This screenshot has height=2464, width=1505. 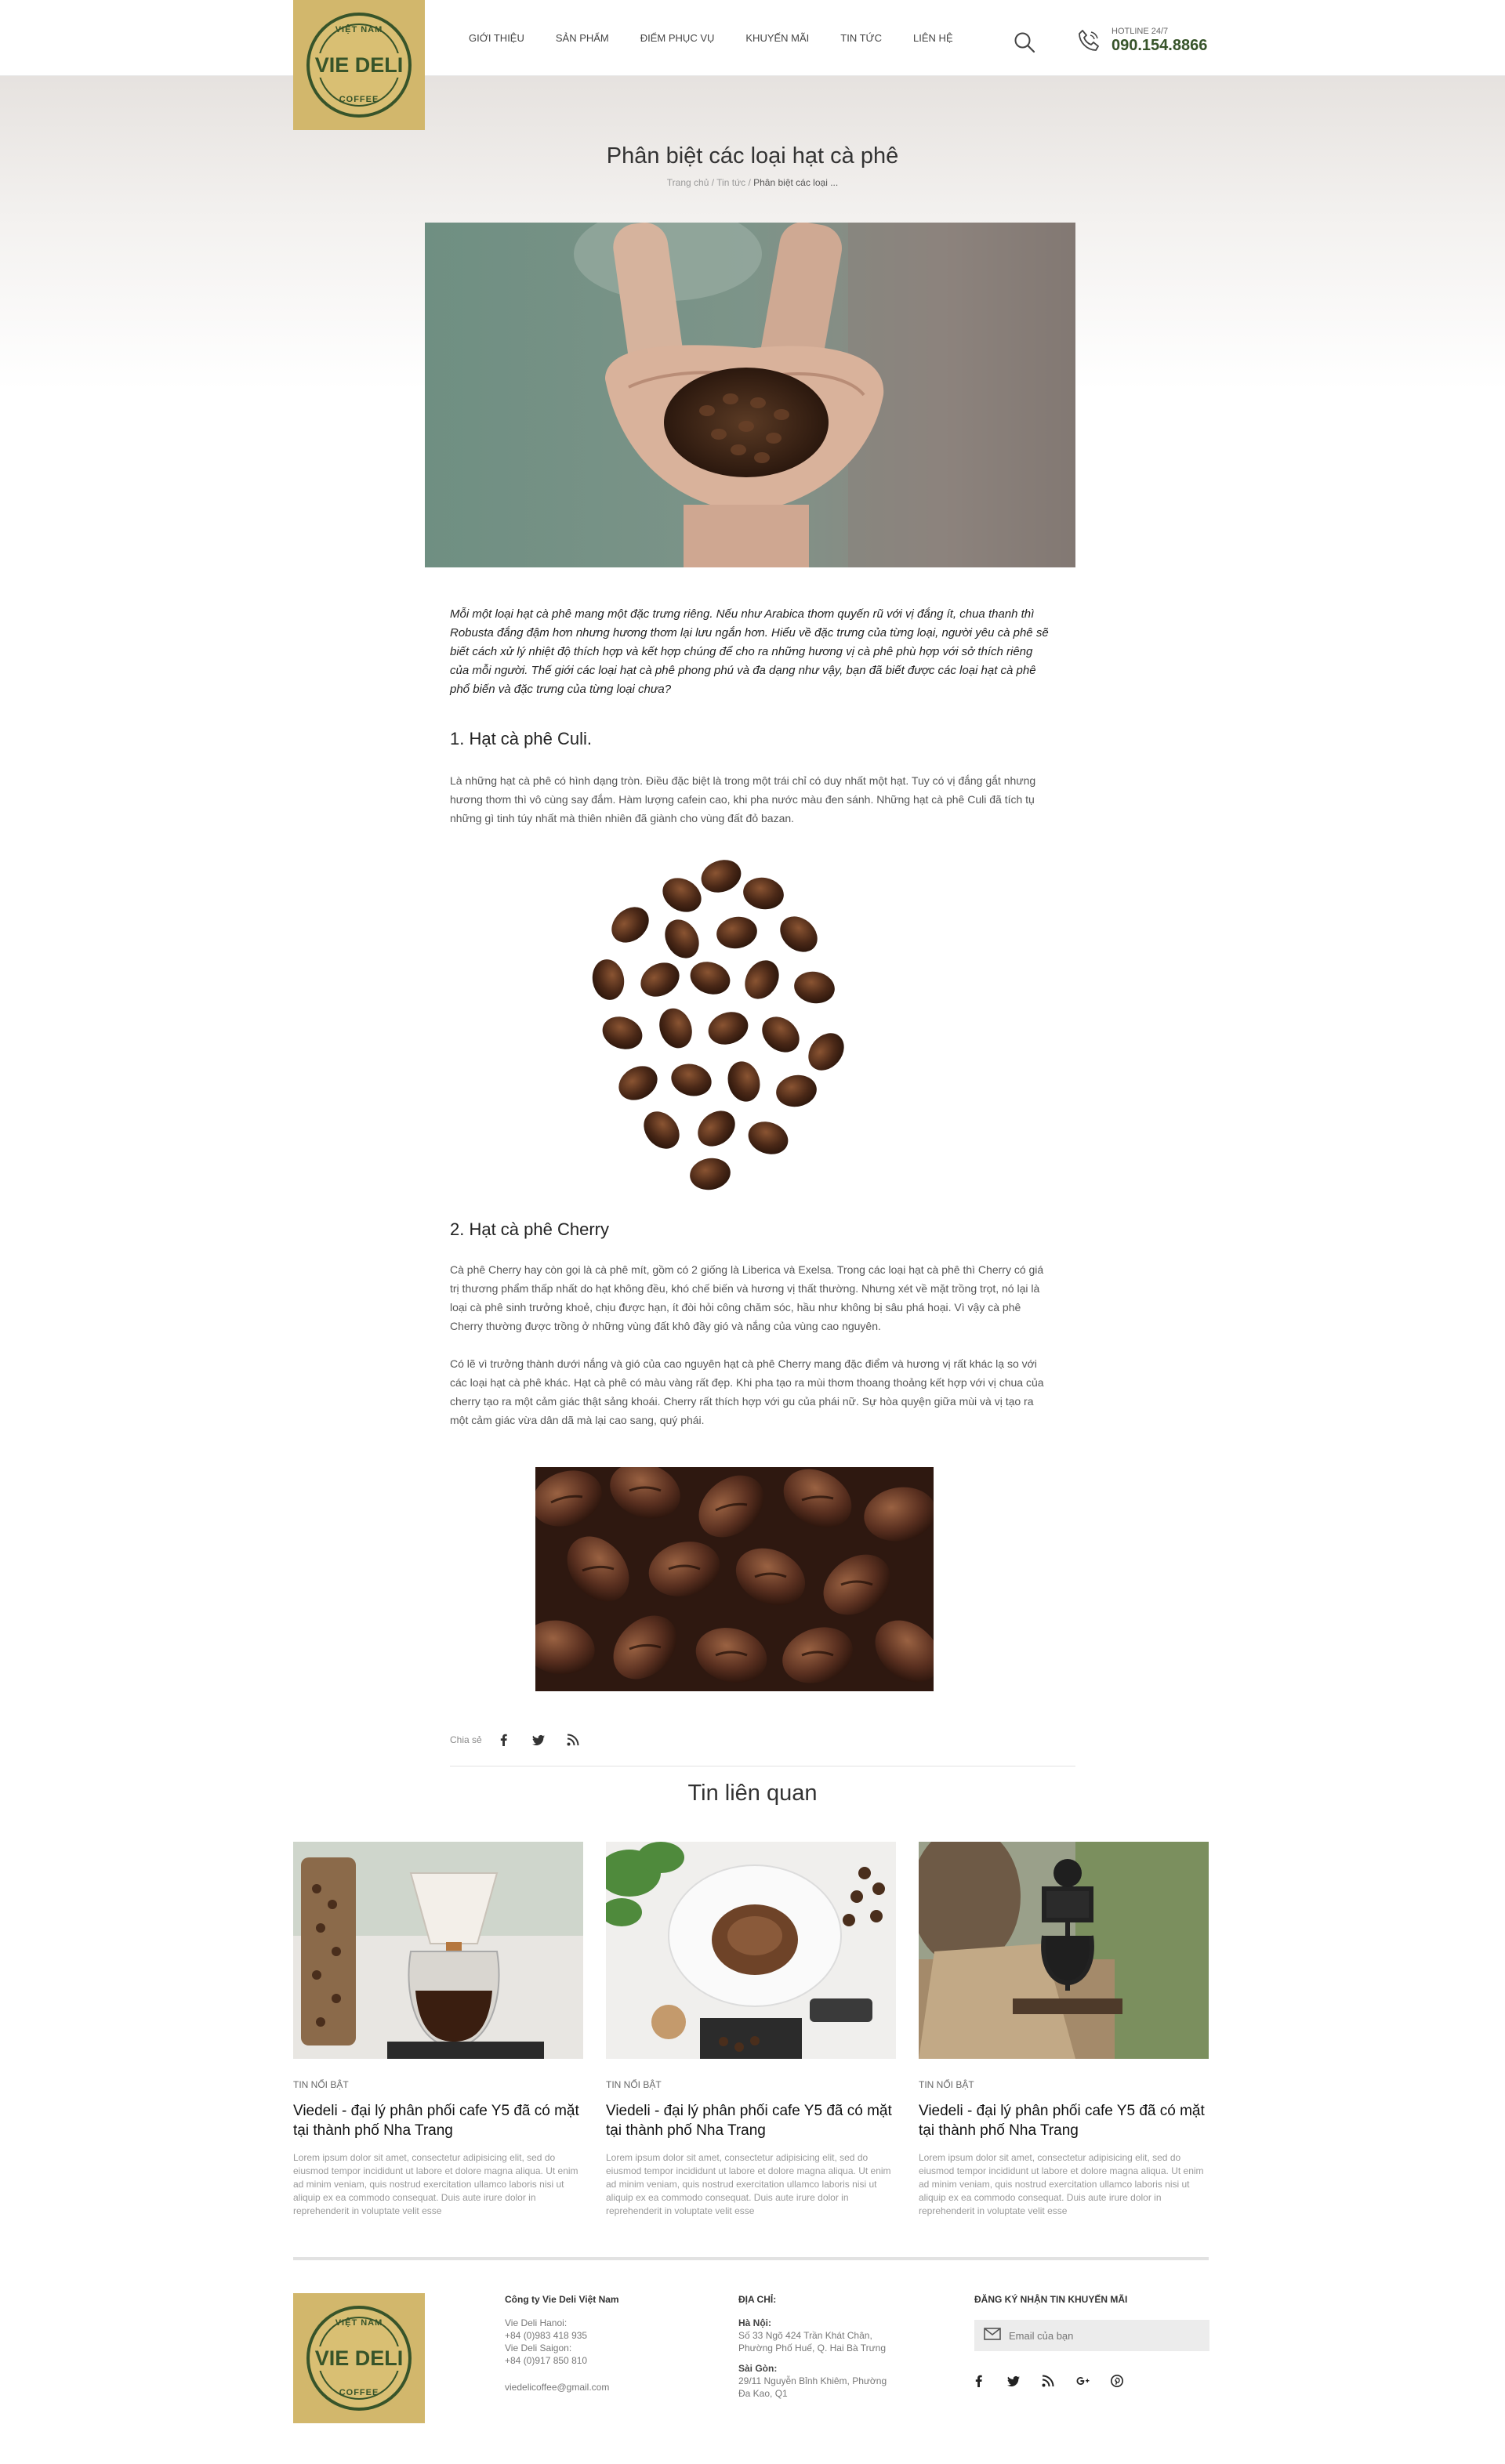 I want to click on hotline-number: 090.154.8866, so click(x=1159, y=45).